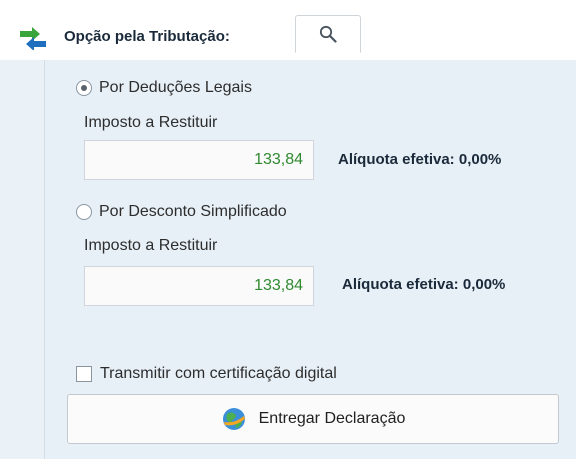 The height and width of the screenshot is (459, 576). Describe the element at coordinates (151, 122) in the screenshot. I see `imposto-restituir-label-1: Imposto a Restituir` at that location.